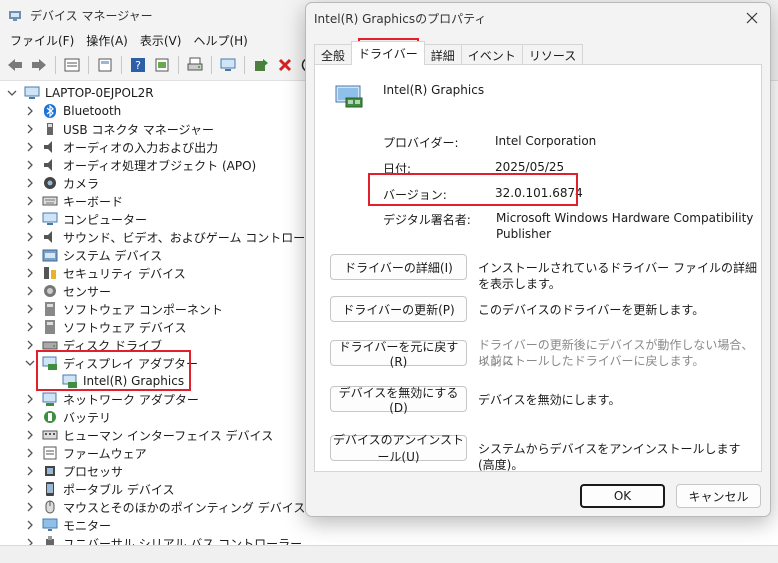 The height and width of the screenshot is (563, 778). Describe the element at coordinates (73, 201) in the screenshot. I see `tree-item-5: キーボード` at that location.